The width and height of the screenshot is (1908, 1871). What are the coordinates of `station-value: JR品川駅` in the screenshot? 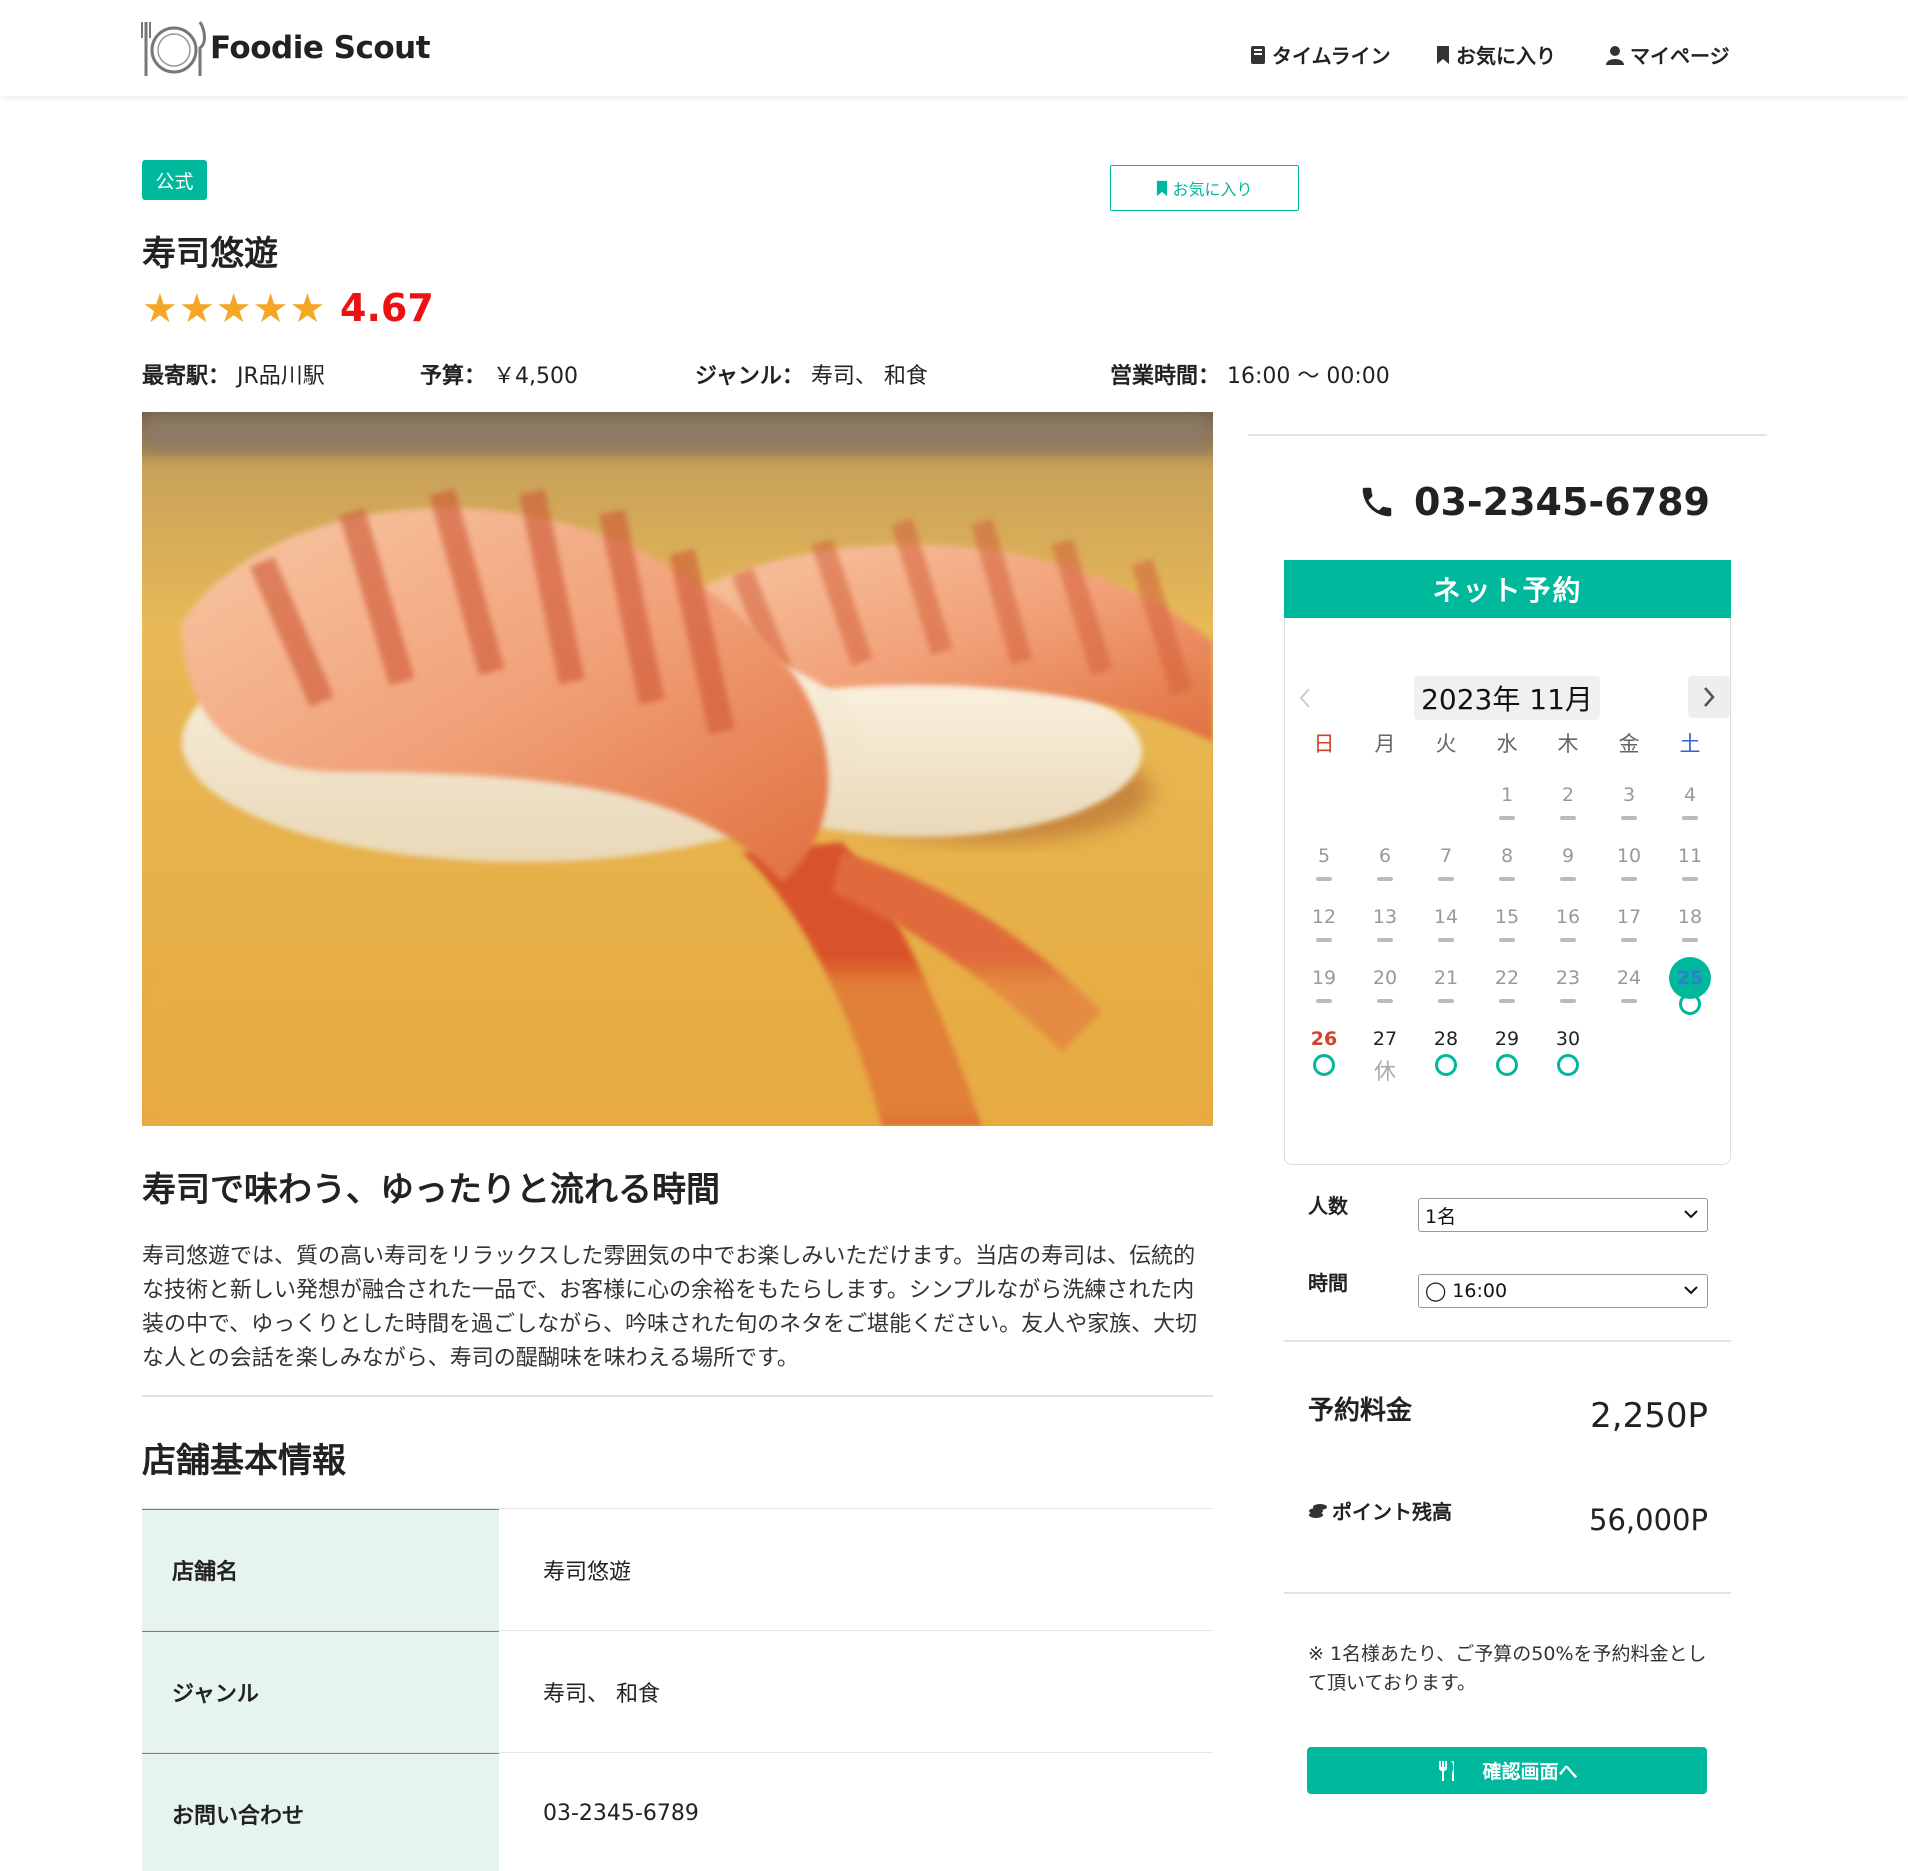 It's located at (281, 376).